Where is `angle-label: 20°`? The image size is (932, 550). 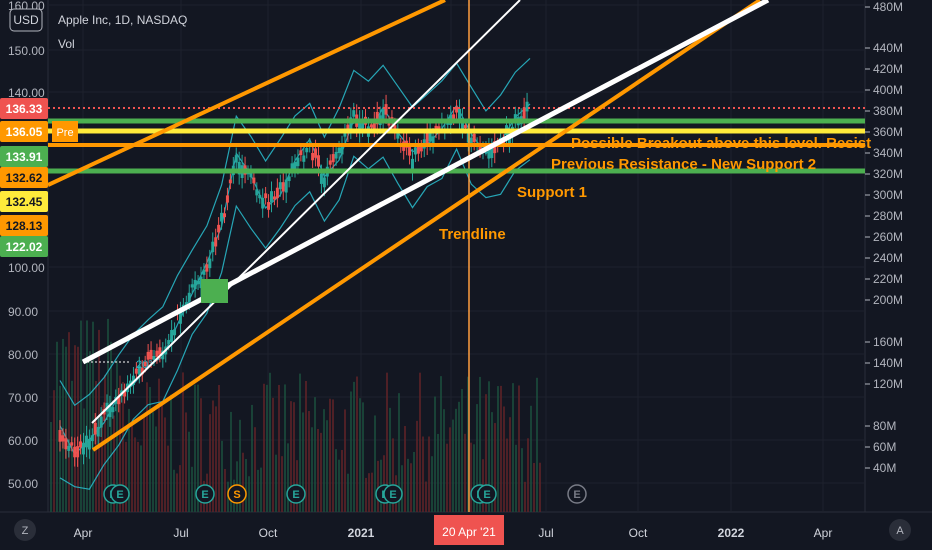
angle-label: 20° is located at coordinates (144, 365).